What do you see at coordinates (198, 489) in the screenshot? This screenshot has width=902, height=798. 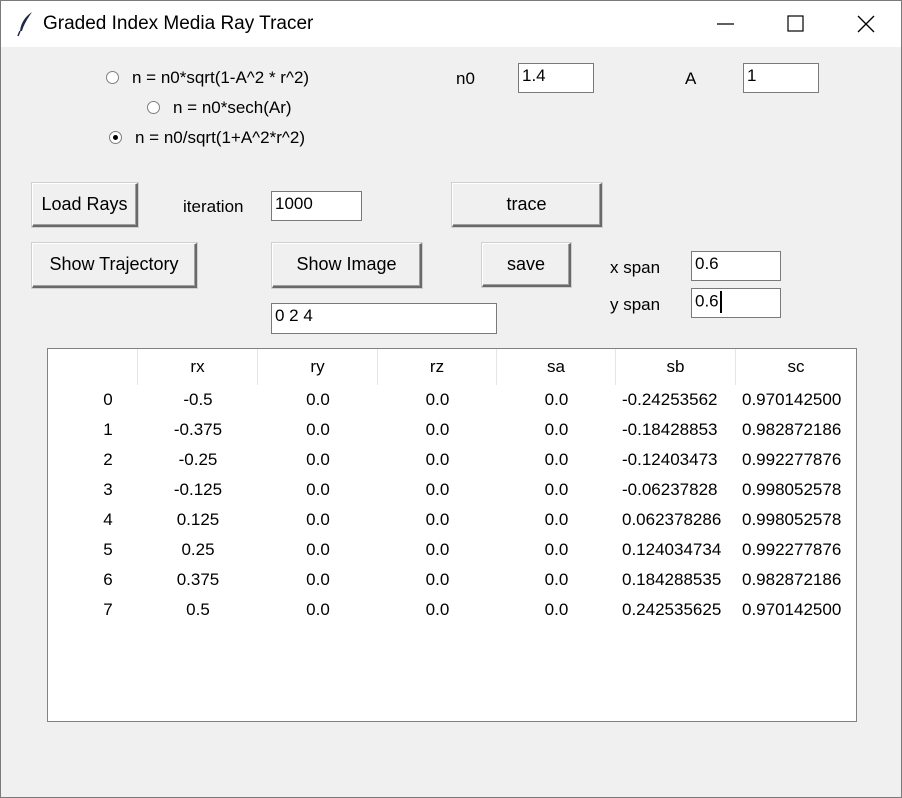 I see `cell-rx: -0.125` at bounding box center [198, 489].